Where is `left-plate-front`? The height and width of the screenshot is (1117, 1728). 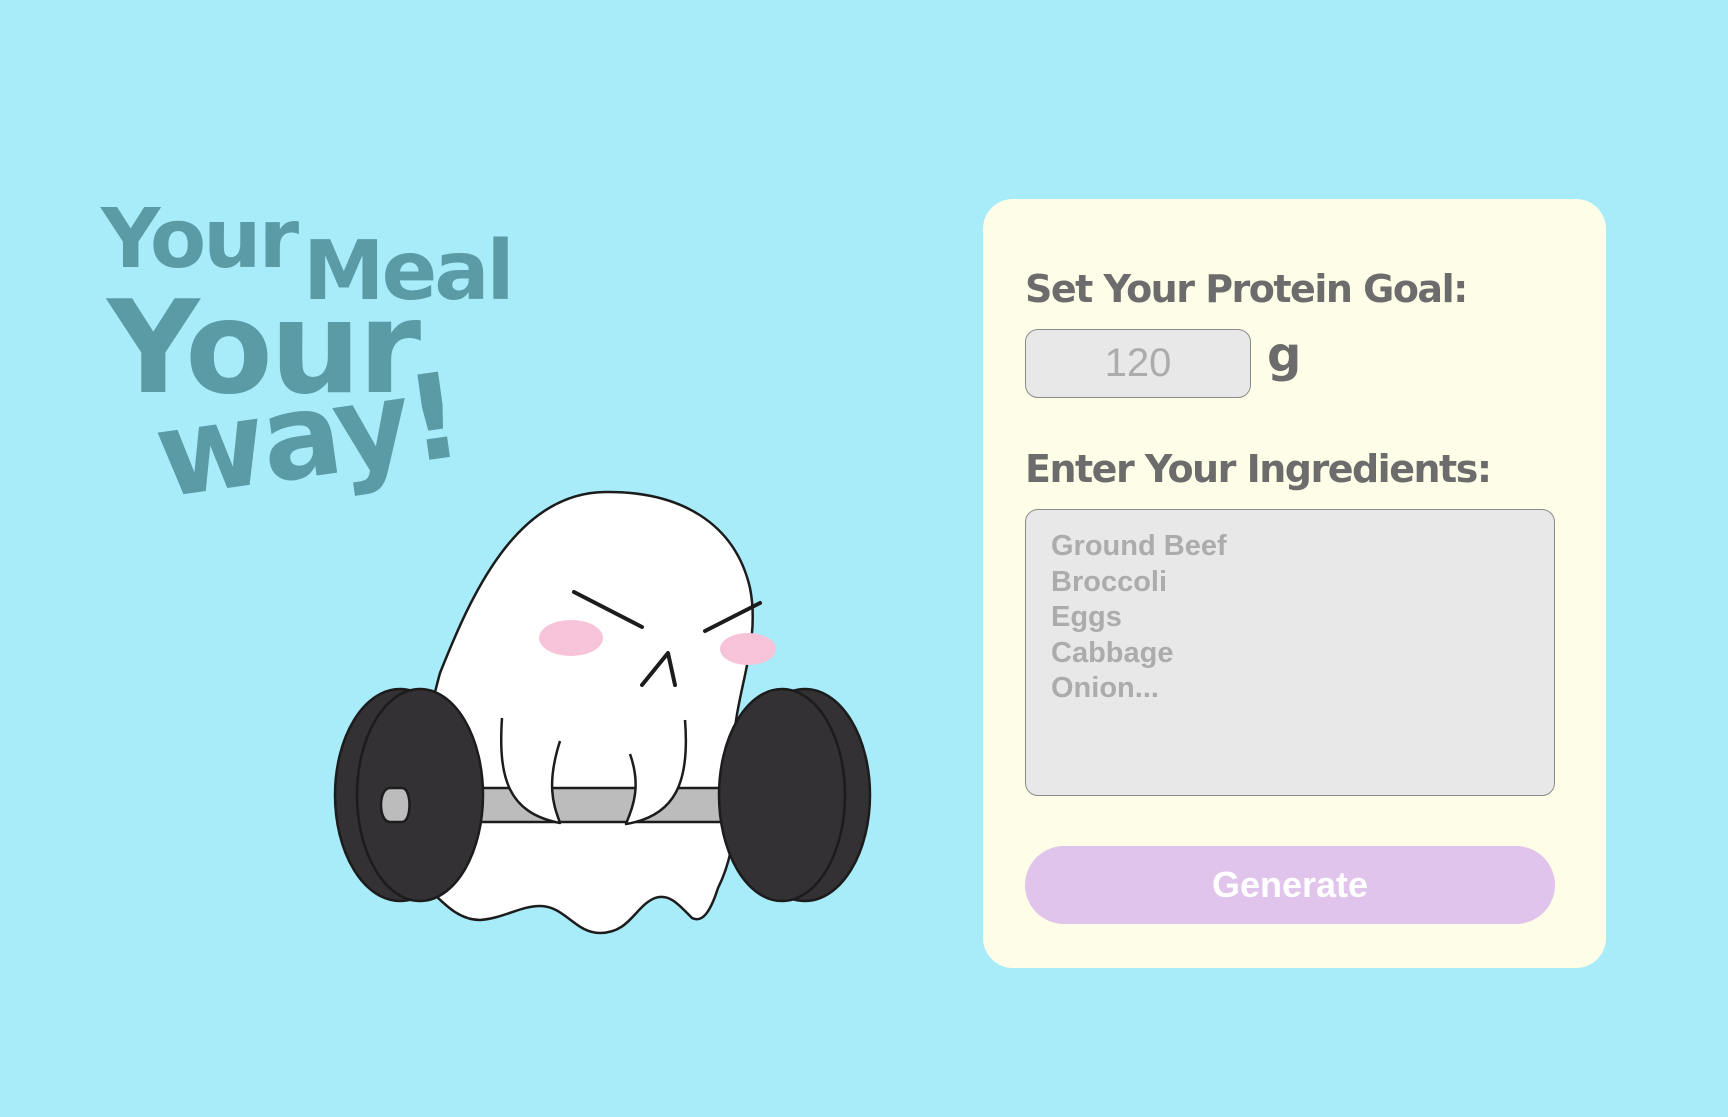 left-plate-front is located at coordinates (420, 795).